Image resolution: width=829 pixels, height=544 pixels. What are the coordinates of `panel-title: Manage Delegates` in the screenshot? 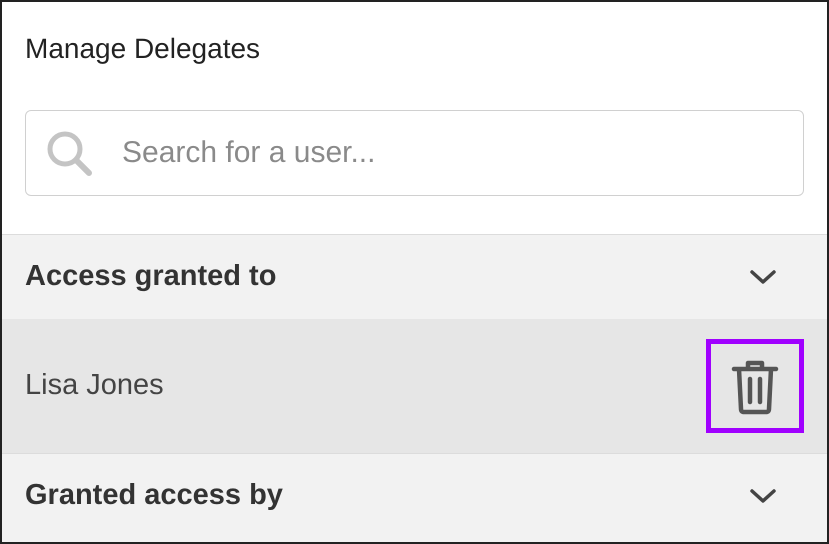 It's located at (142, 48).